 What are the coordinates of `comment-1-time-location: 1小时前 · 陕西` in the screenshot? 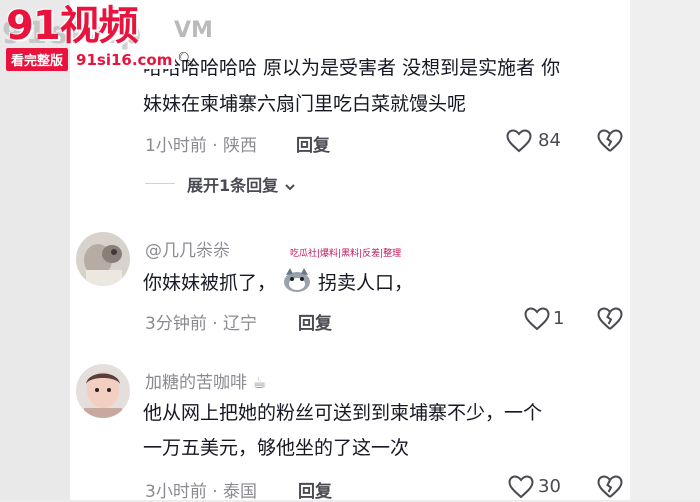 It's located at (201, 146).